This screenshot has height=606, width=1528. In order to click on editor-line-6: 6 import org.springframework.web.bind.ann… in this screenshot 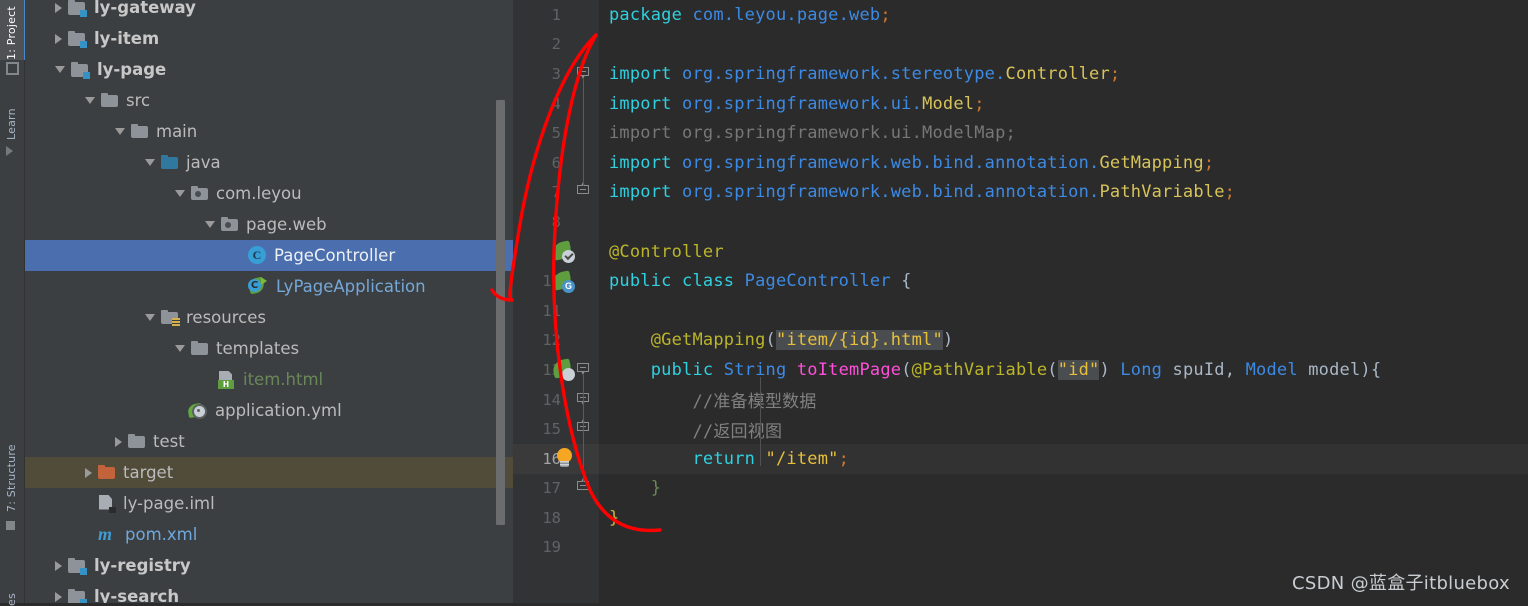, I will do `click(1020, 163)`.